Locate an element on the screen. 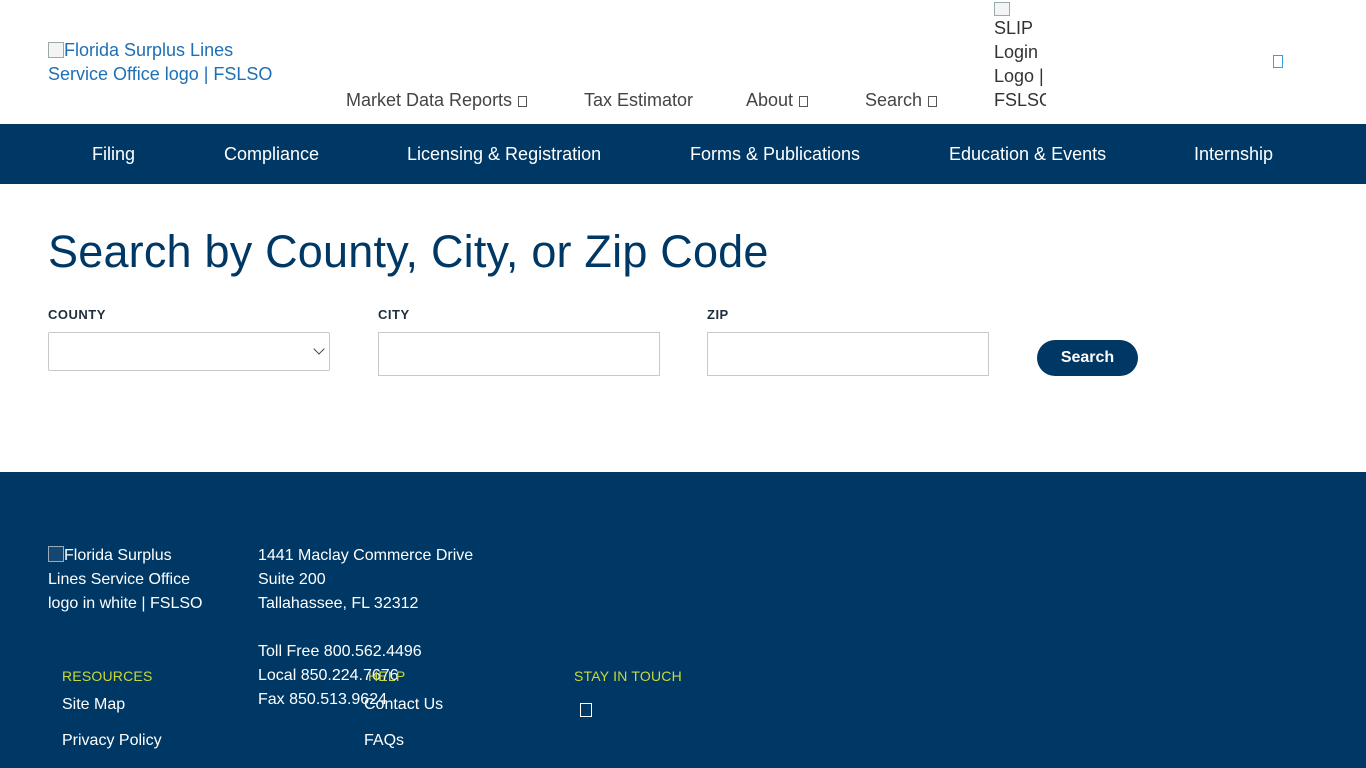 Image resolution: width=1366 pixels, height=768 pixels. address-line-2: Suite 200 is located at coordinates (292, 579).